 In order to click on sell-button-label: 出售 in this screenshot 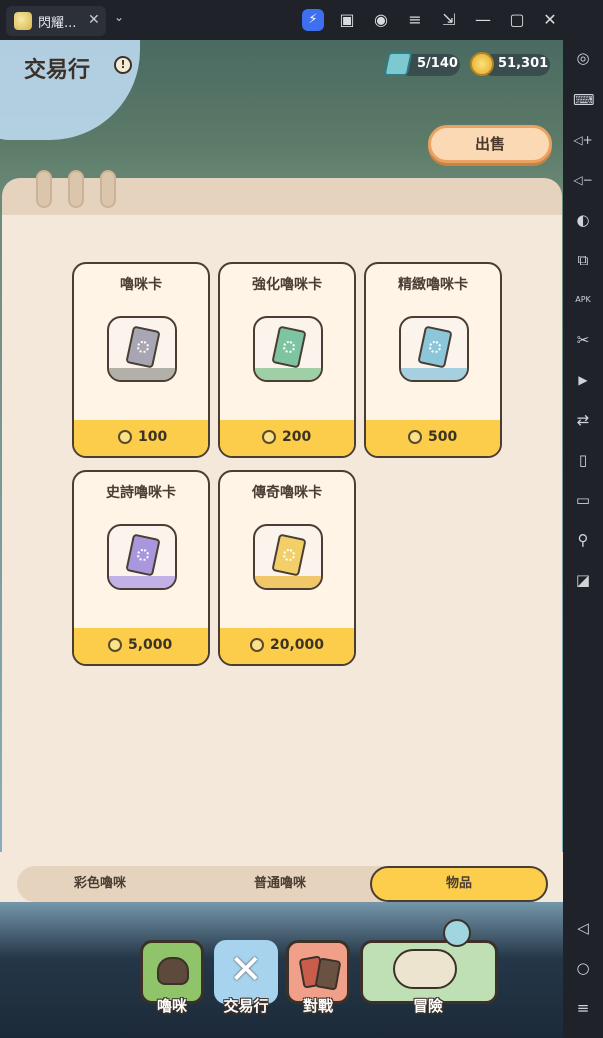, I will do `click(489, 144)`.